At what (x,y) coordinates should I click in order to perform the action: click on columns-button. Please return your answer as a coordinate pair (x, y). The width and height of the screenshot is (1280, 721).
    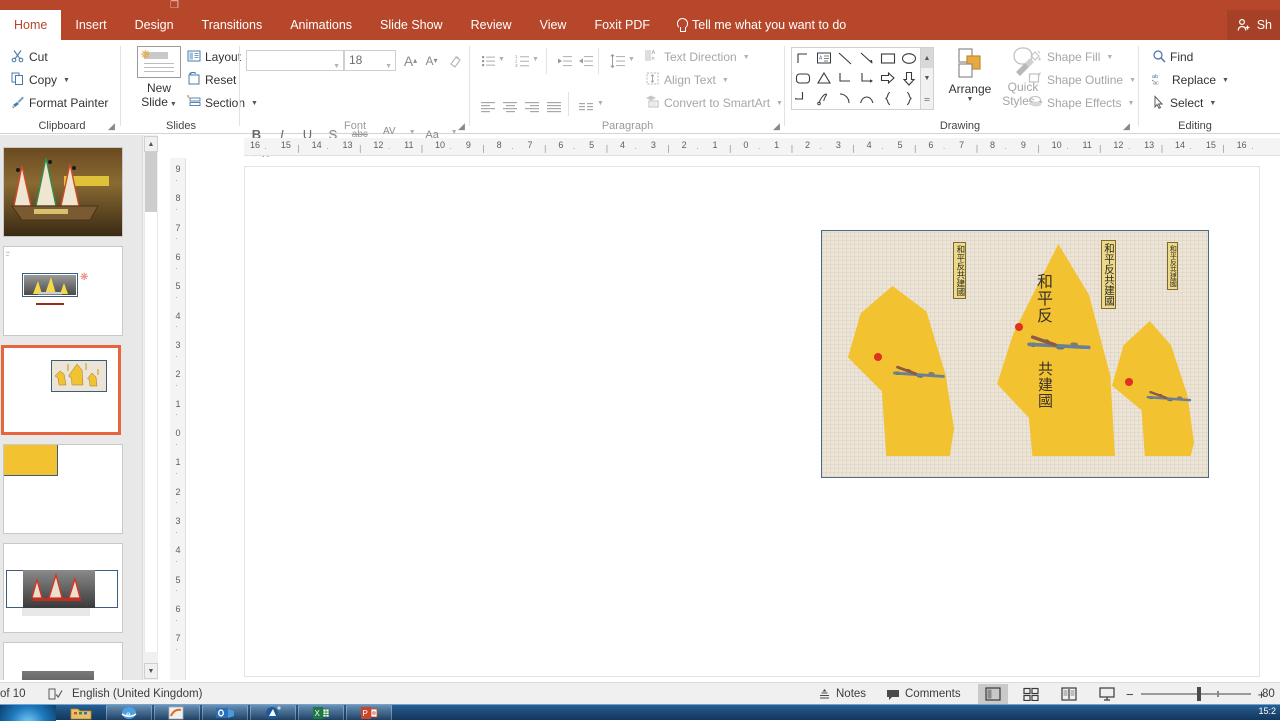
    Looking at the image, I should click on (586, 106).